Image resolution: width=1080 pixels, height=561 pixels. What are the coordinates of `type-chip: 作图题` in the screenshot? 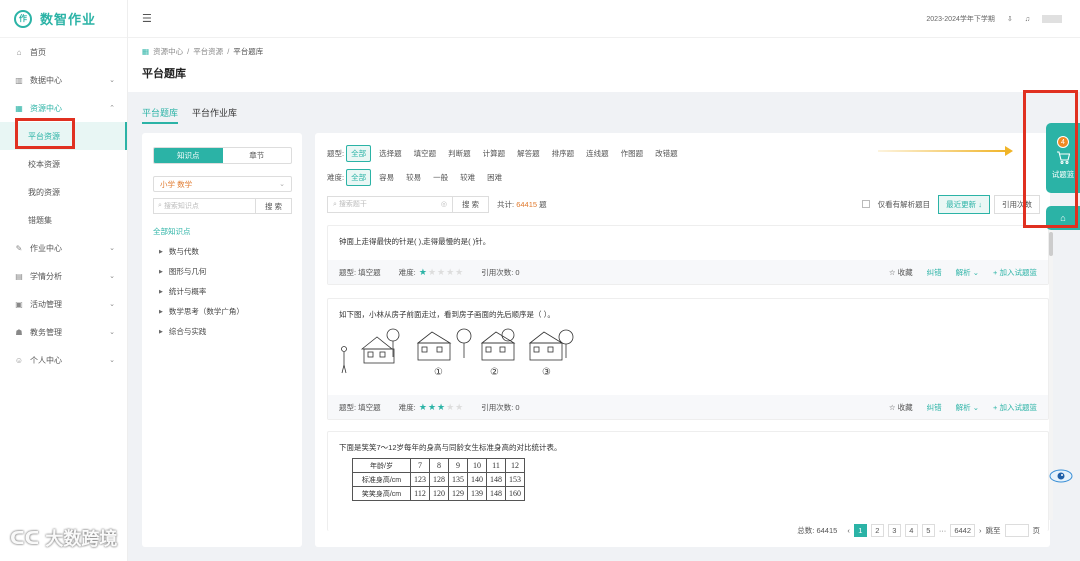 It's located at (632, 153).